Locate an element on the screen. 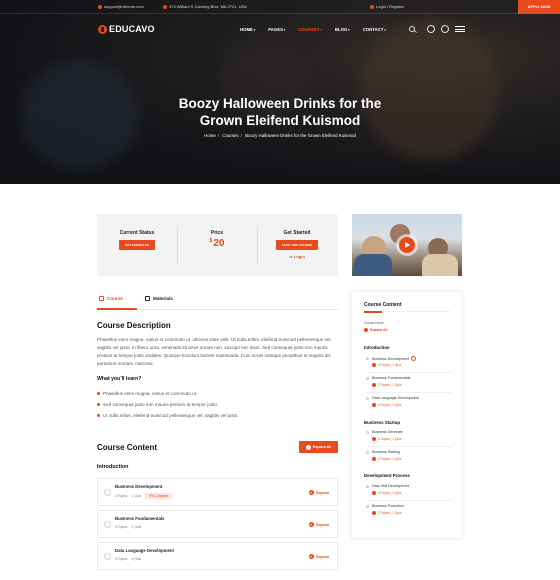  price-block: Price $20 is located at coordinates (217, 239).